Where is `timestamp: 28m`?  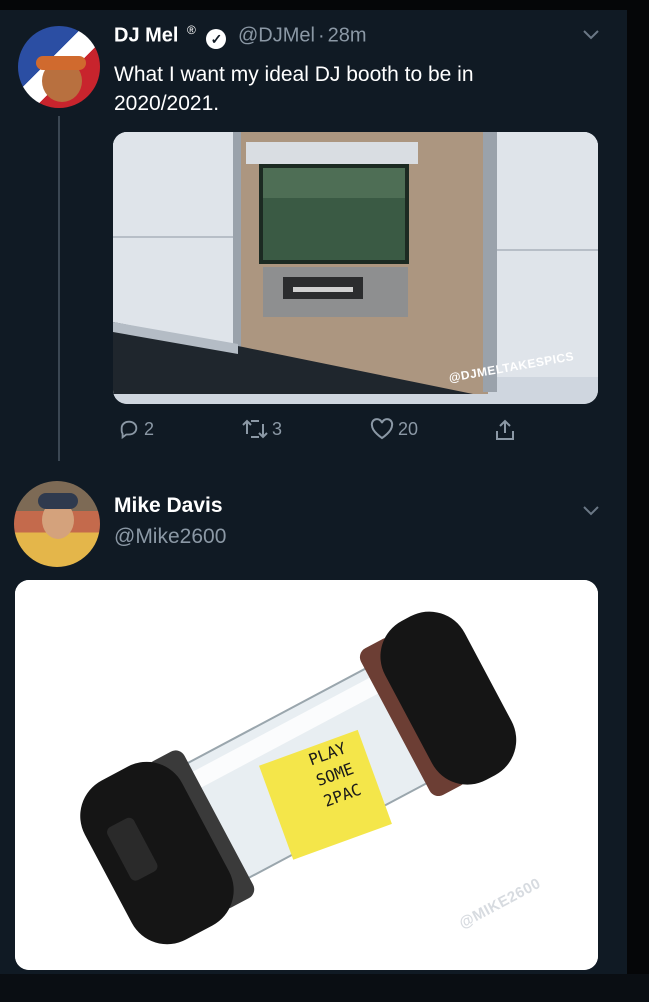
timestamp: 28m is located at coordinates (347, 36).